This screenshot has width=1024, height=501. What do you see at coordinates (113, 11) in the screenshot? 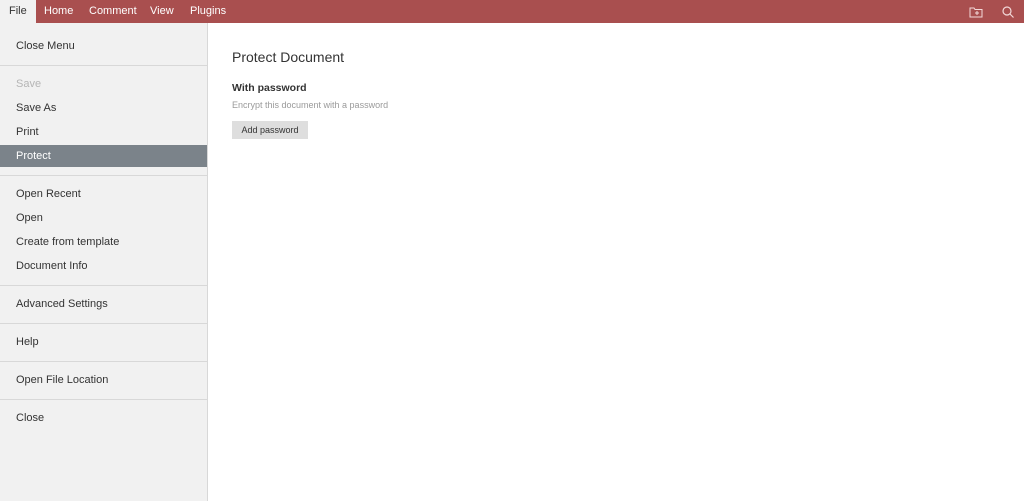
I see `tab-comment: Comment` at bounding box center [113, 11].